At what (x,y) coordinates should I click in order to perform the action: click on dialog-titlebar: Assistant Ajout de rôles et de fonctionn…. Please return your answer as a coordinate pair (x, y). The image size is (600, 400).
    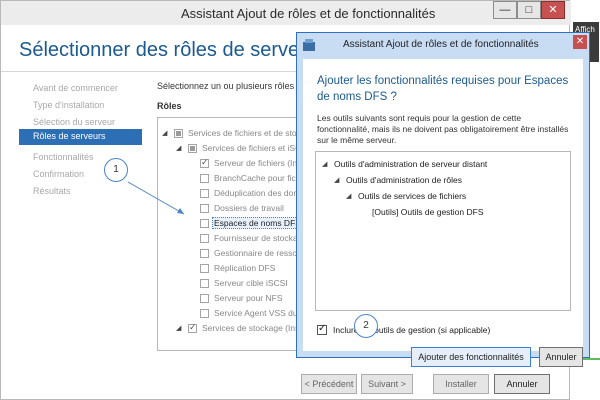
    Looking at the image, I should click on (443, 45).